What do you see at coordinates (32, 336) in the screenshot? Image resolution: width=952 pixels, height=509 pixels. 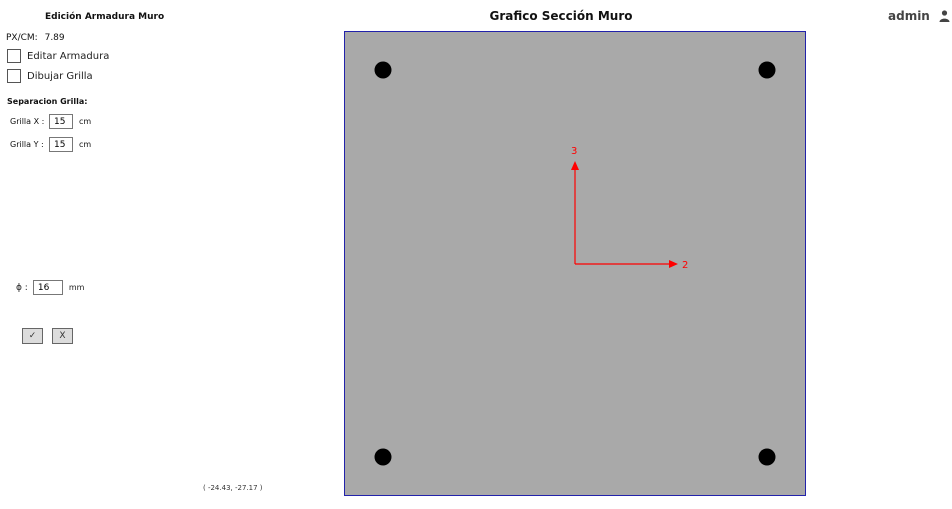 I see `confirm-button: ✓` at bounding box center [32, 336].